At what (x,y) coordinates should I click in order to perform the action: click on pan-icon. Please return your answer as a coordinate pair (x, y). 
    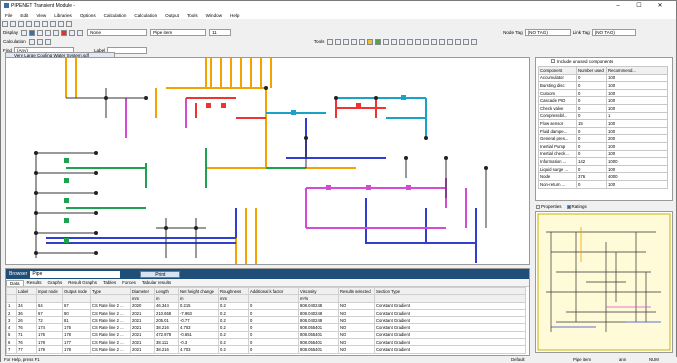
    Looking at the image, I should click on (48, 32).